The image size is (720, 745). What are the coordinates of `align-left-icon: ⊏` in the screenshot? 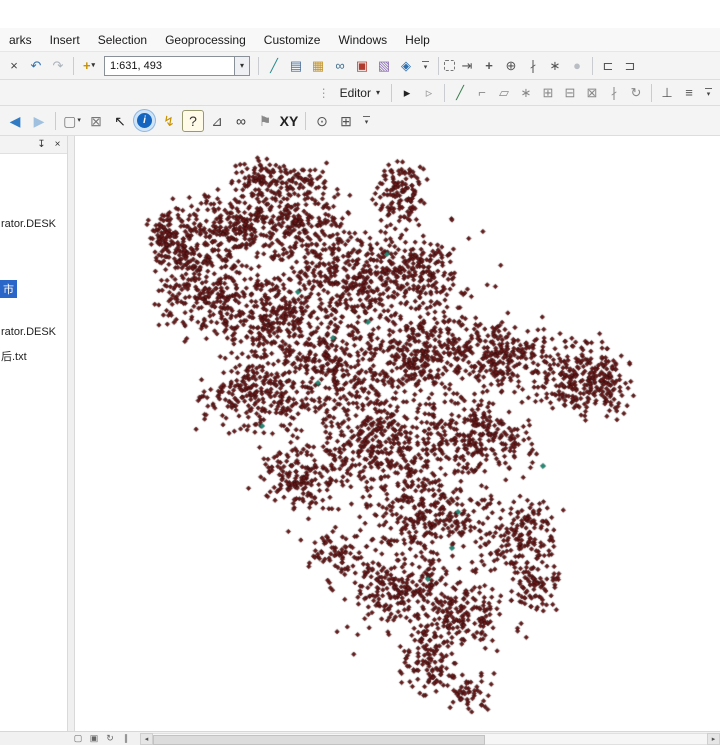 It's located at (608, 66).